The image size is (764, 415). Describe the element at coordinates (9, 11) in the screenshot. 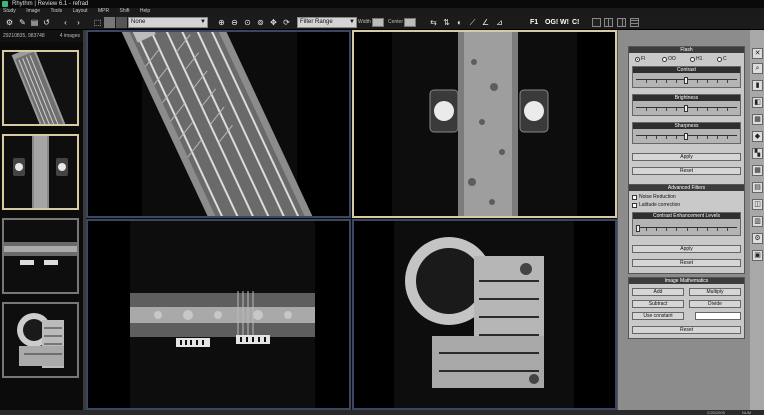

I see `menu-study: Study` at that location.